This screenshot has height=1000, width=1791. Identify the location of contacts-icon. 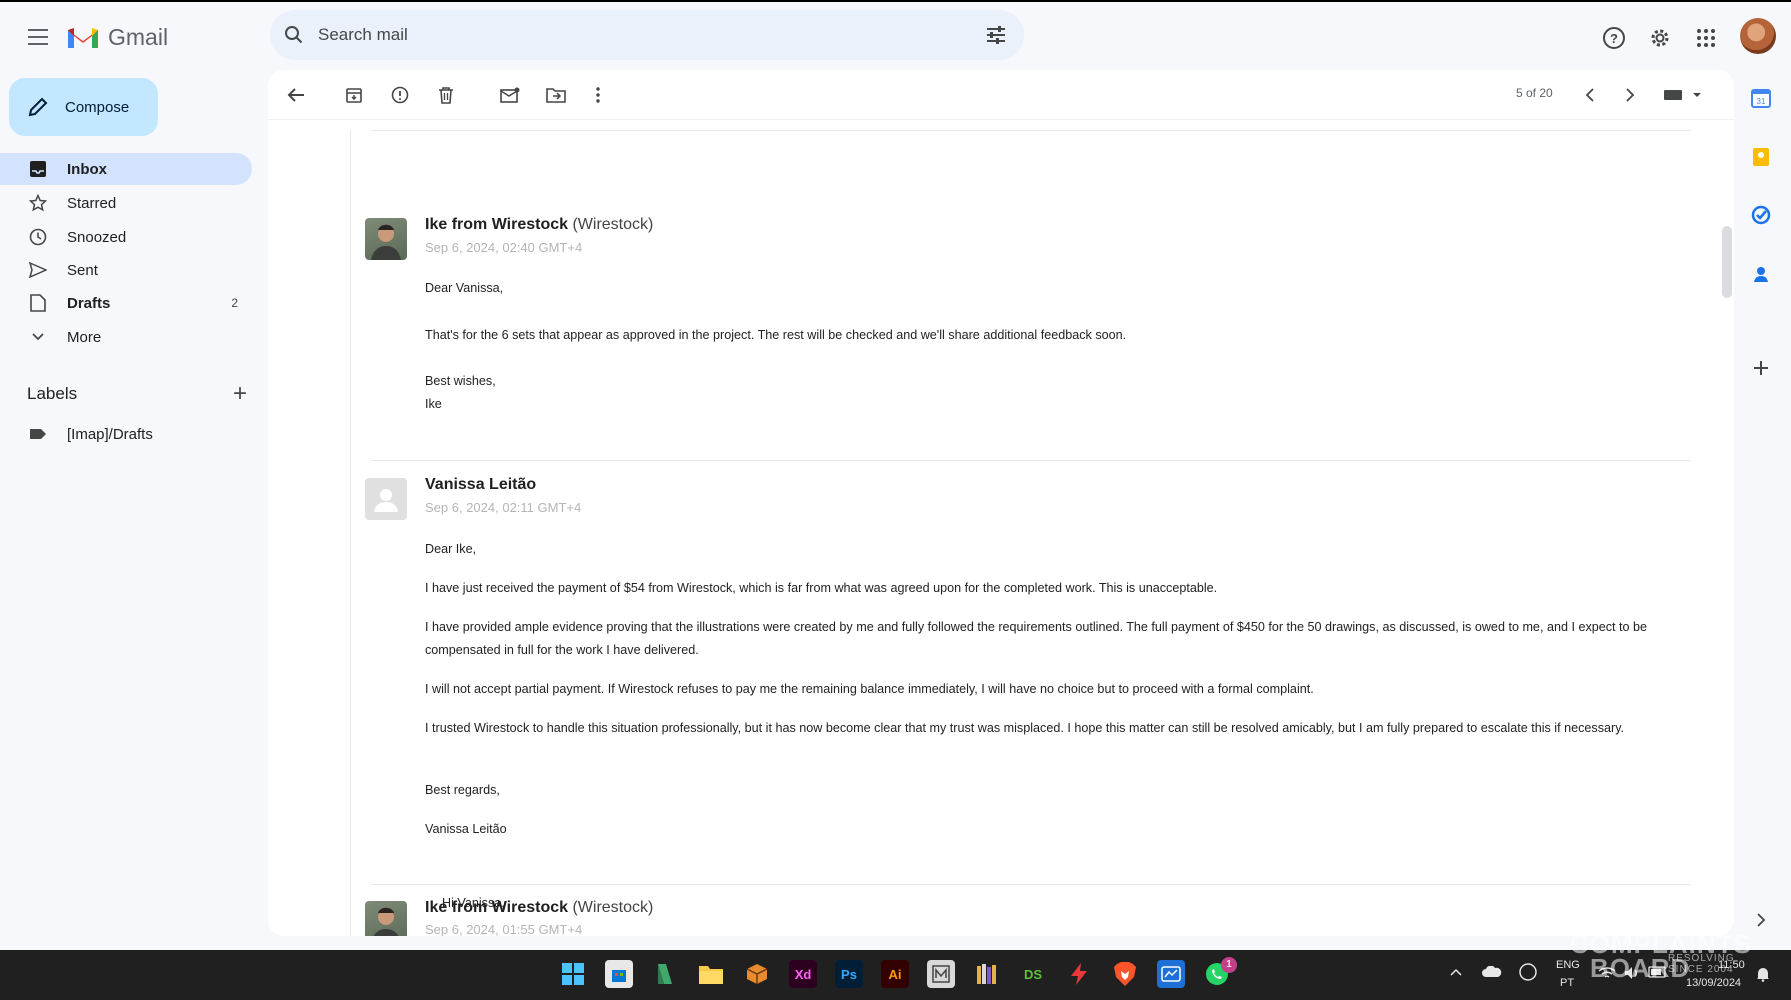
(1761, 274).